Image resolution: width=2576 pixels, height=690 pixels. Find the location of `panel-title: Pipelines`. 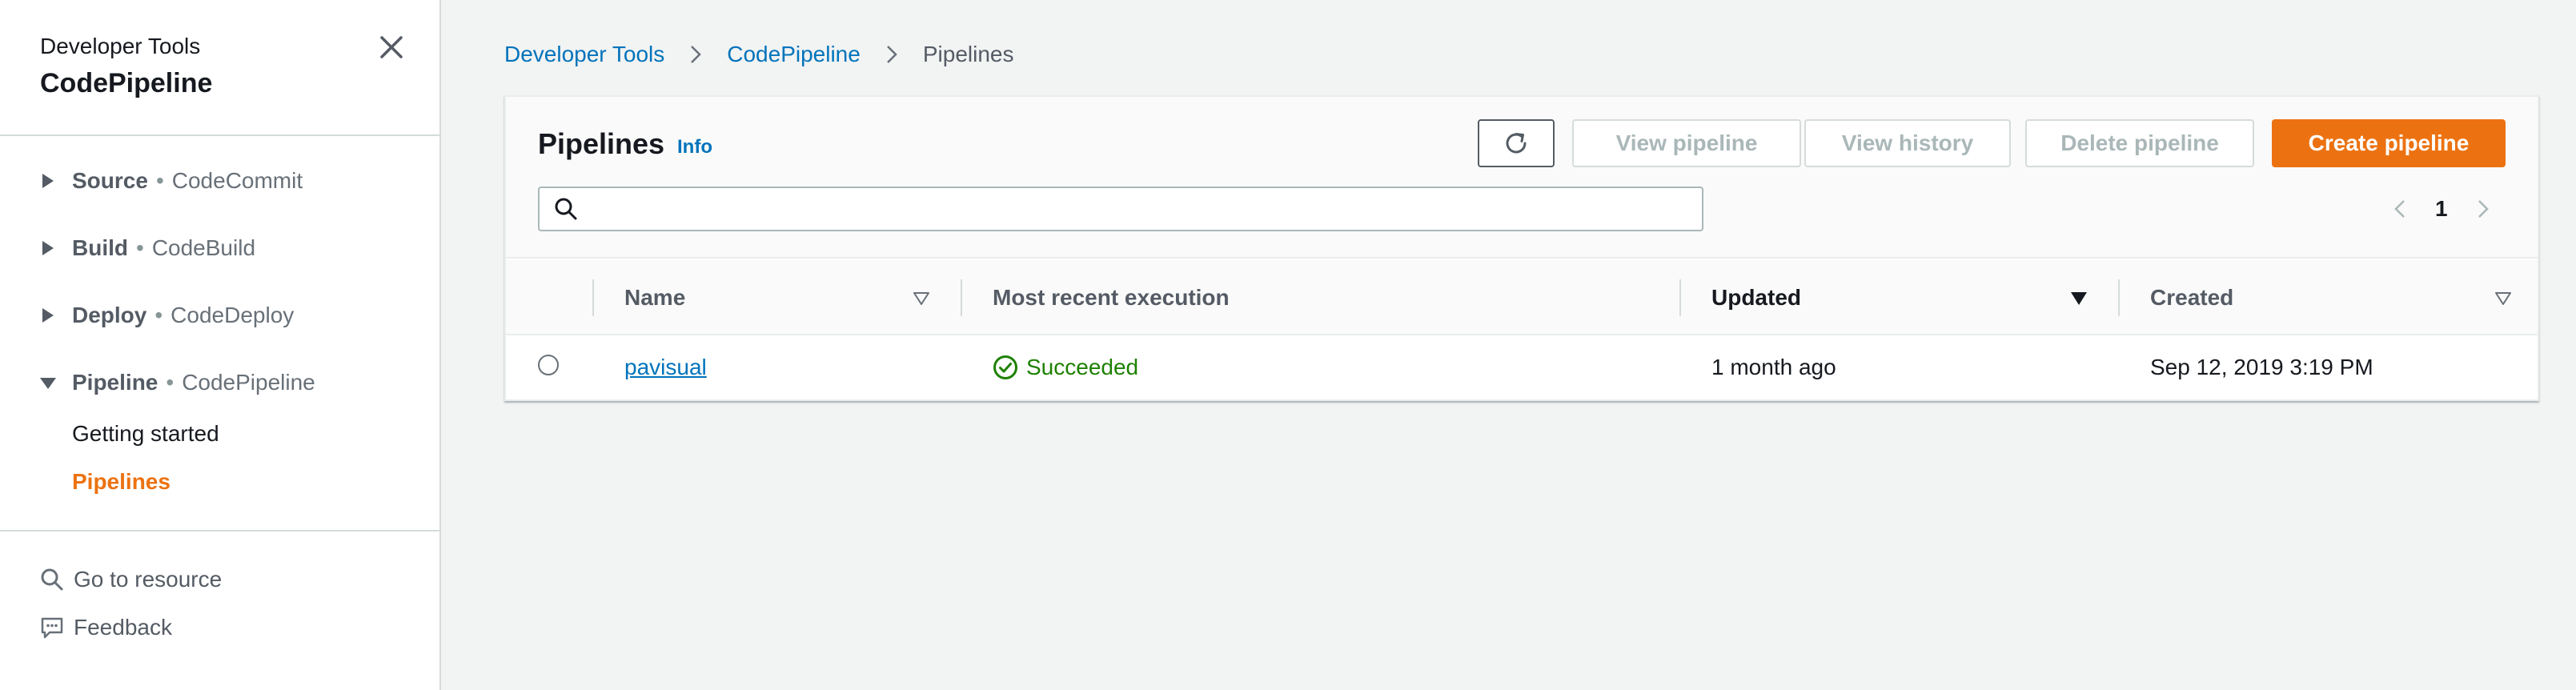

panel-title: Pipelines is located at coordinates (601, 144).